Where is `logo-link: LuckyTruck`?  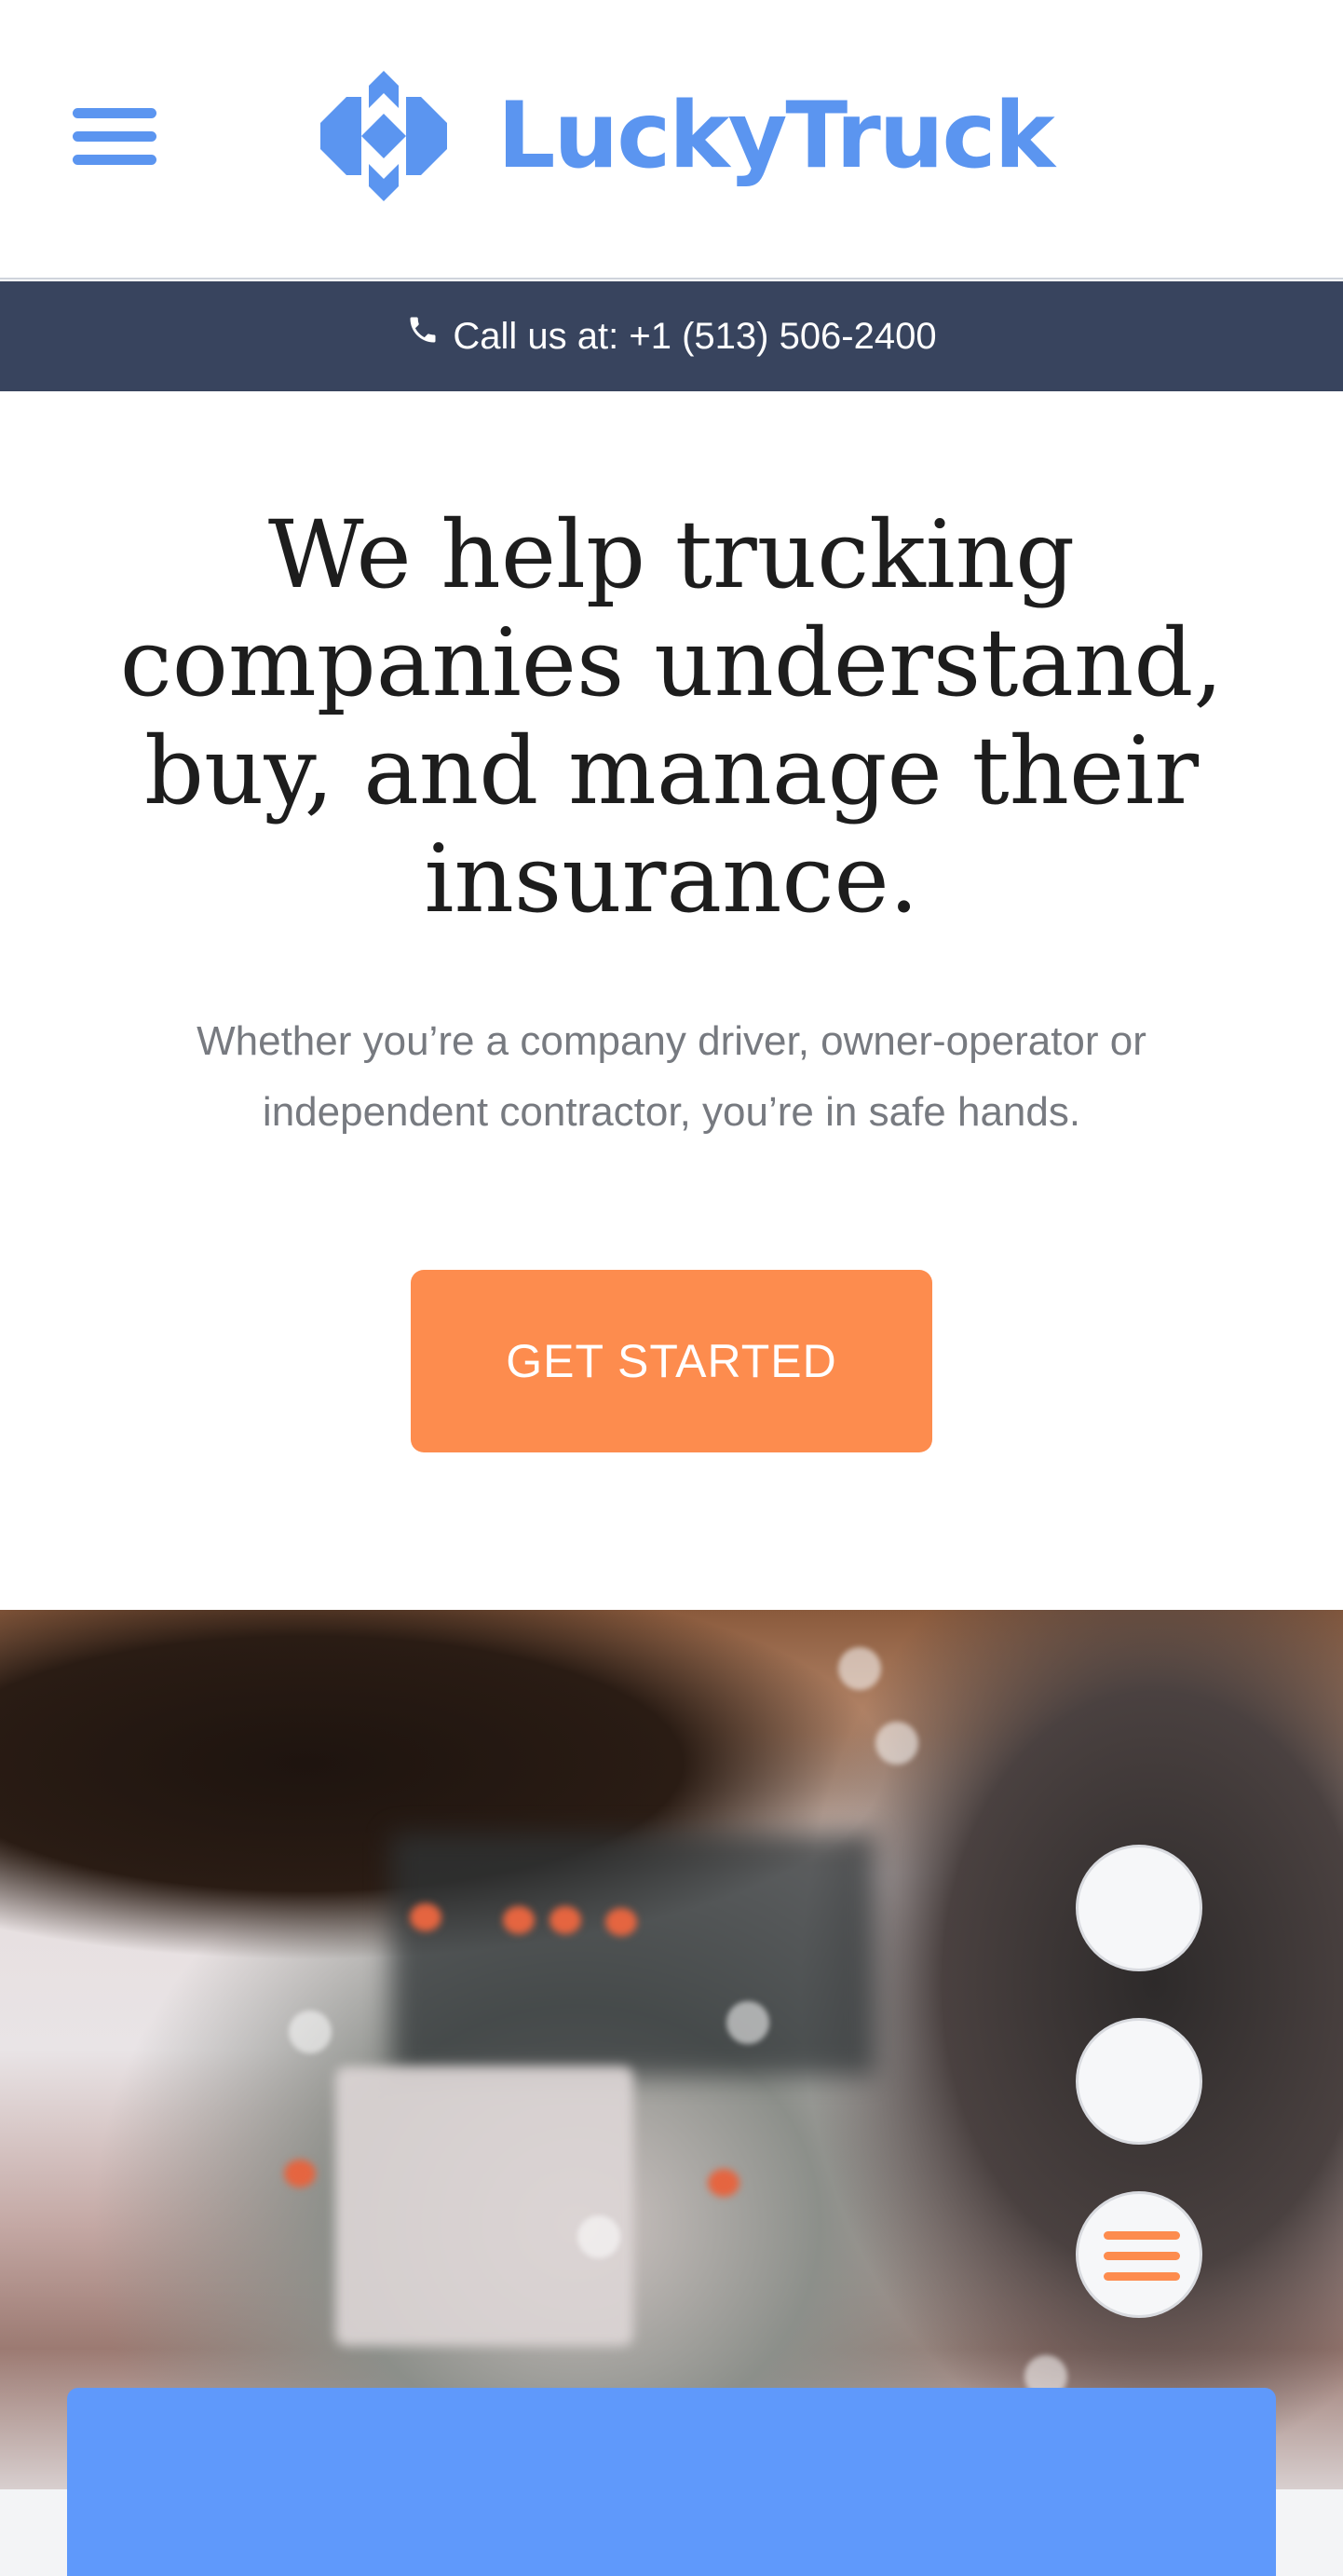 logo-link: LuckyTruck is located at coordinates (687, 136).